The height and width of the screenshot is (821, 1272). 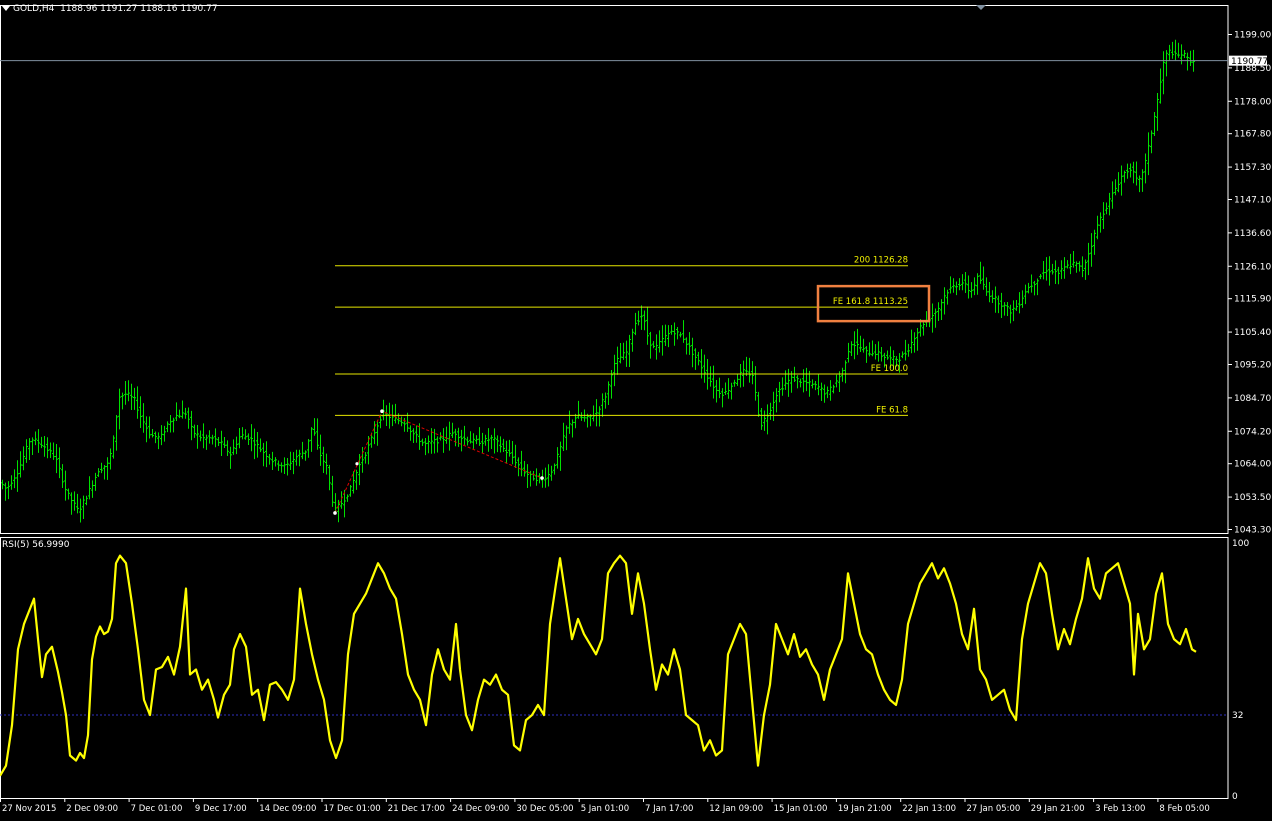 What do you see at coordinates (1240, 544) in the screenshot?
I see `rsi-tick-label: 100` at bounding box center [1240, 544].